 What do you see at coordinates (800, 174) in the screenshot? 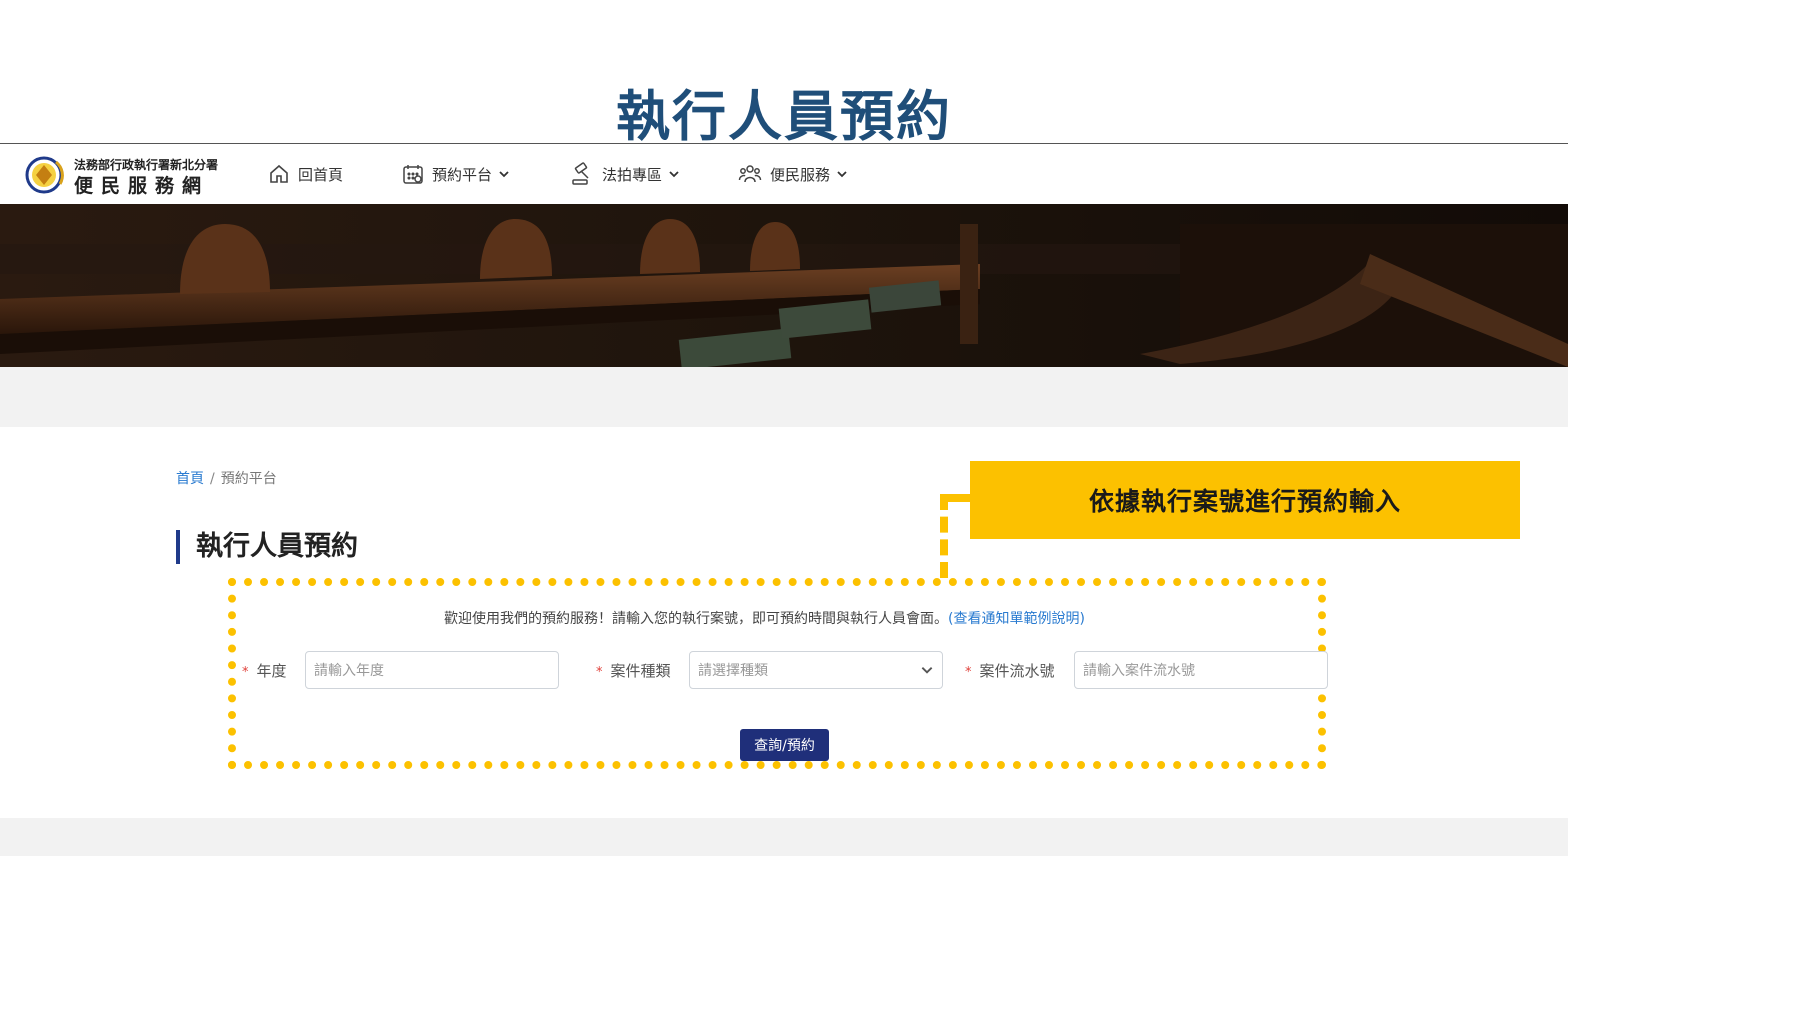
I see `nav-services-label: 便民服務` at bounding box center [800, 174].